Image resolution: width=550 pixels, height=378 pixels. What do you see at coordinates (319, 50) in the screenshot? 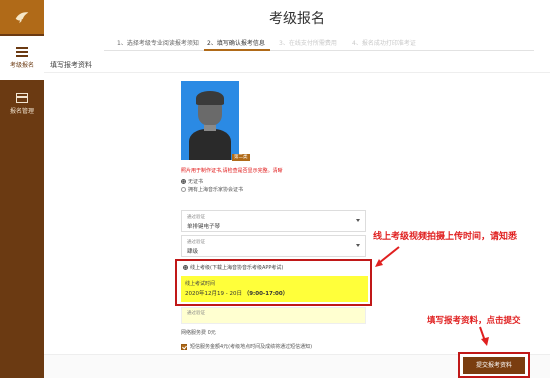
I see `step-track` at bounding box center [319, 50].